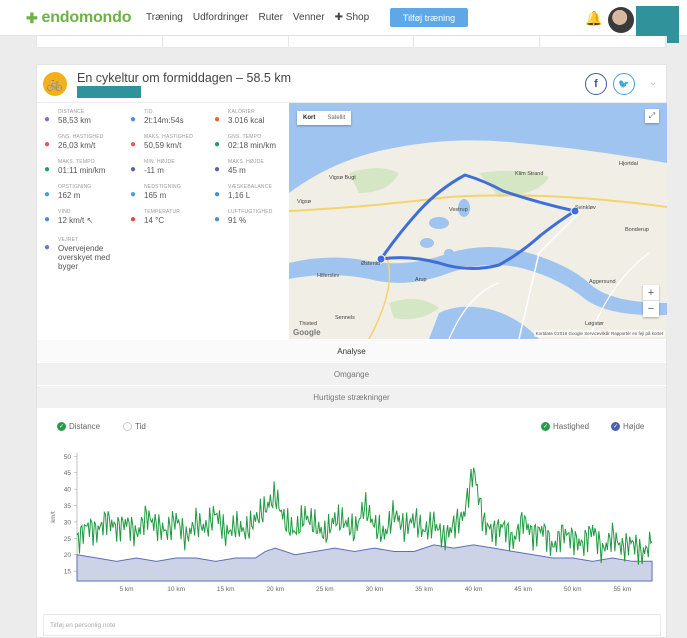 The height and width of the screenshot is (638, 687). Describe the element at coordinates (163, 145) in the screenshot. I see `stat-value: 50,59 km/t` at that location.